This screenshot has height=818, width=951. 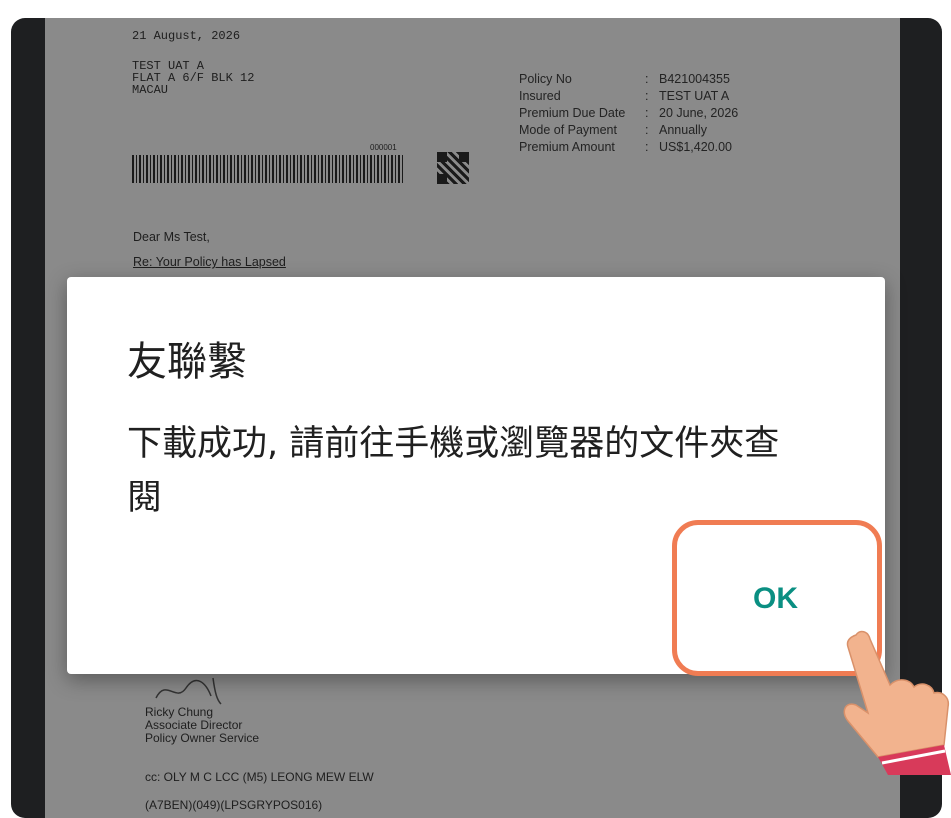 What do you see at coordinates (150, 90) in the screenshot?
I see `address-line: MACAU` at bounding box center [150, 90].